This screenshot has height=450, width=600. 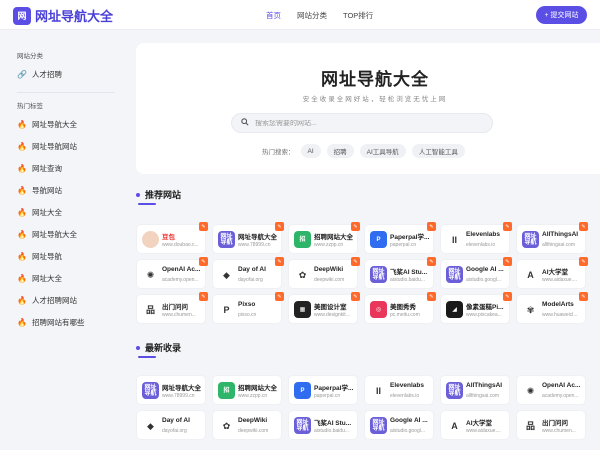 What do you see at coordinates (171, 390) in the screenshot?
I see `site-card: 网址 导航 网址导航大全 www.78999.cn` at bounding box center [171, 390].